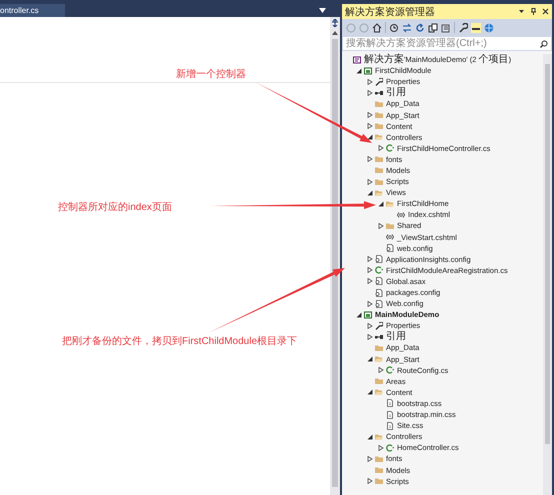  I want to click on annotation-text: 新增一个控制器, so click(211, 74).